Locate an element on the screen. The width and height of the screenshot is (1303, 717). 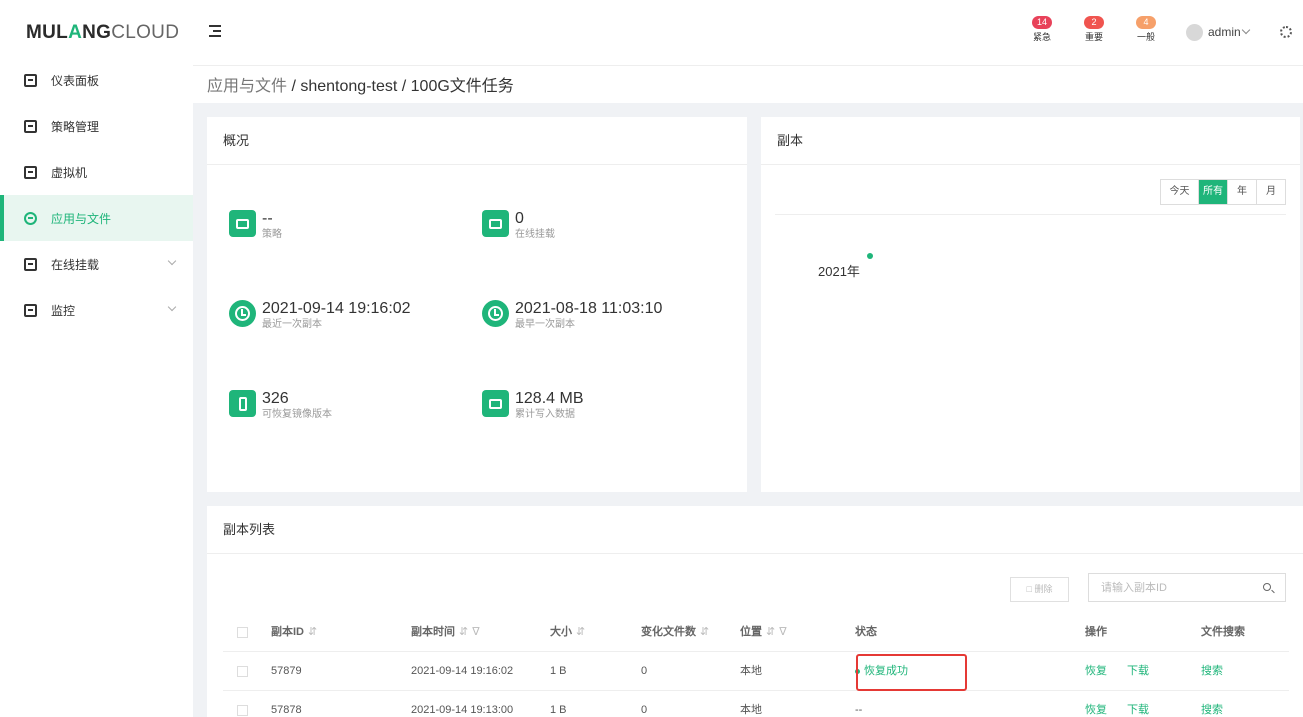
alert-general: 4 一般 is located at coordinates (1146, 29).